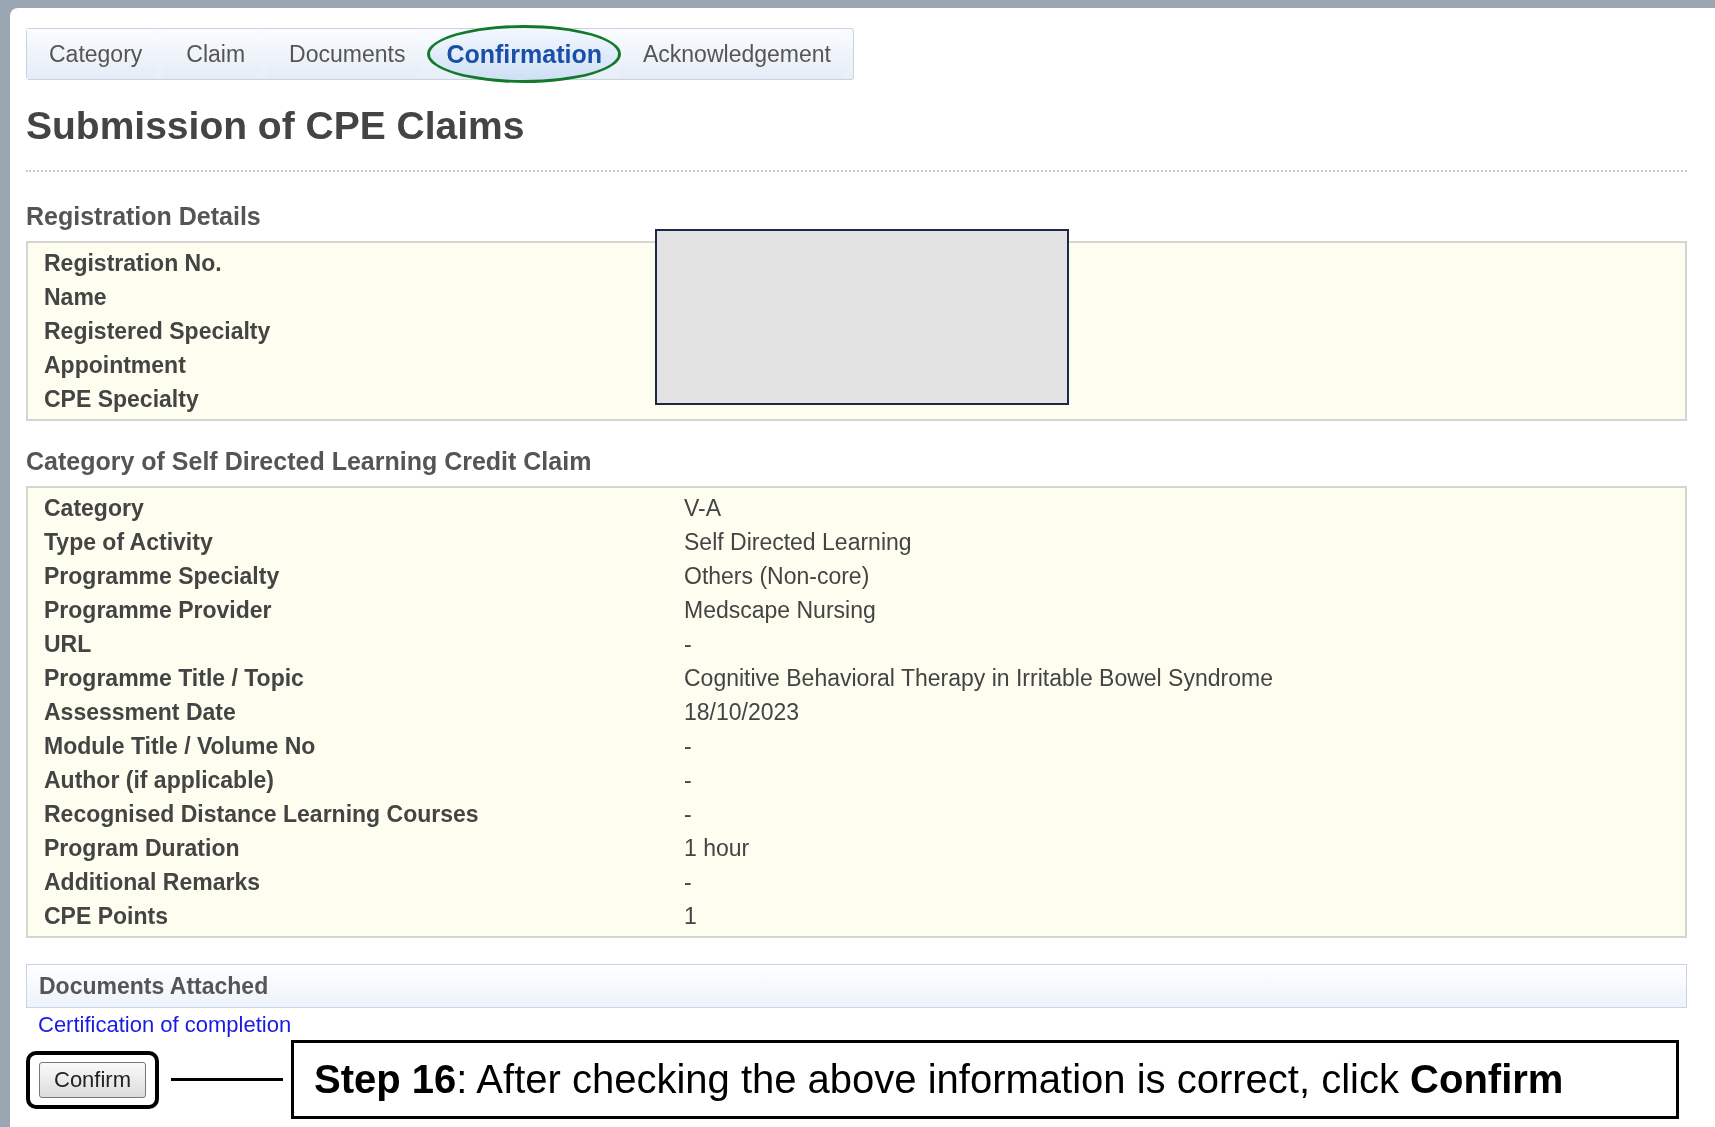  I want to click on field-value: 1, so click(691, 916).